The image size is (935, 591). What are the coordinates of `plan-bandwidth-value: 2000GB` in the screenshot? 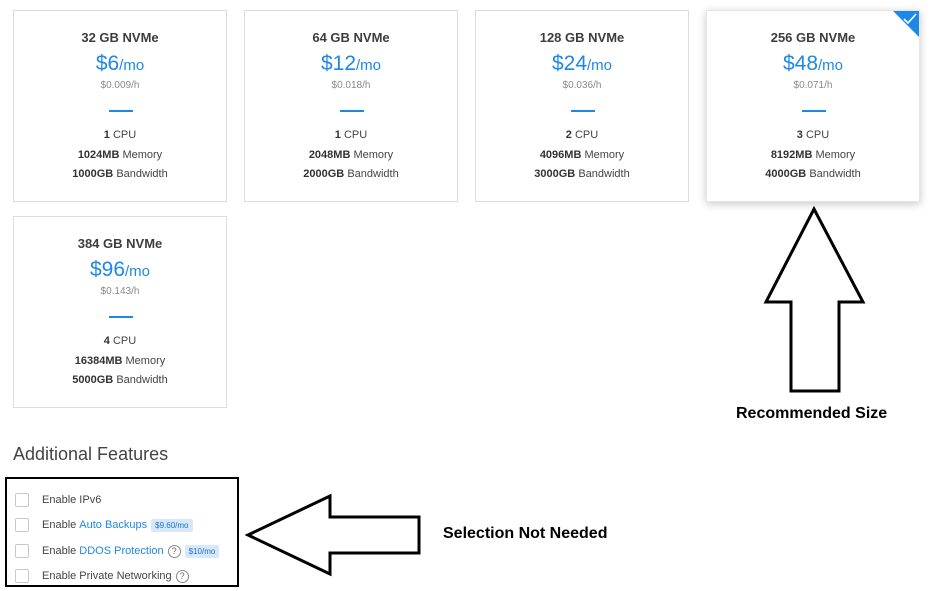 It's located at (324, 174).